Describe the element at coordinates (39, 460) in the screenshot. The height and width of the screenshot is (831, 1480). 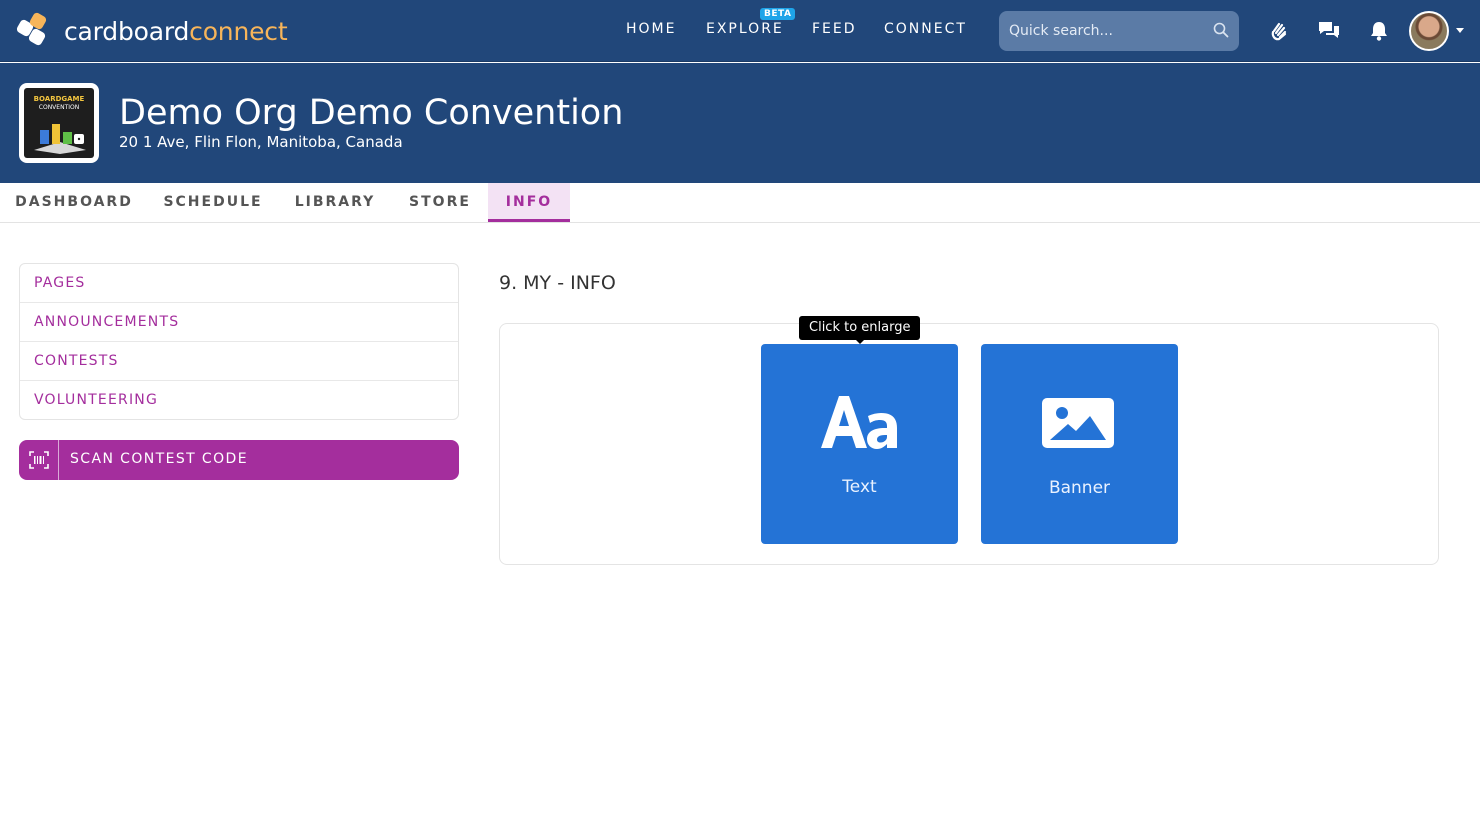
I see `barcode-scan-icon` at that location.